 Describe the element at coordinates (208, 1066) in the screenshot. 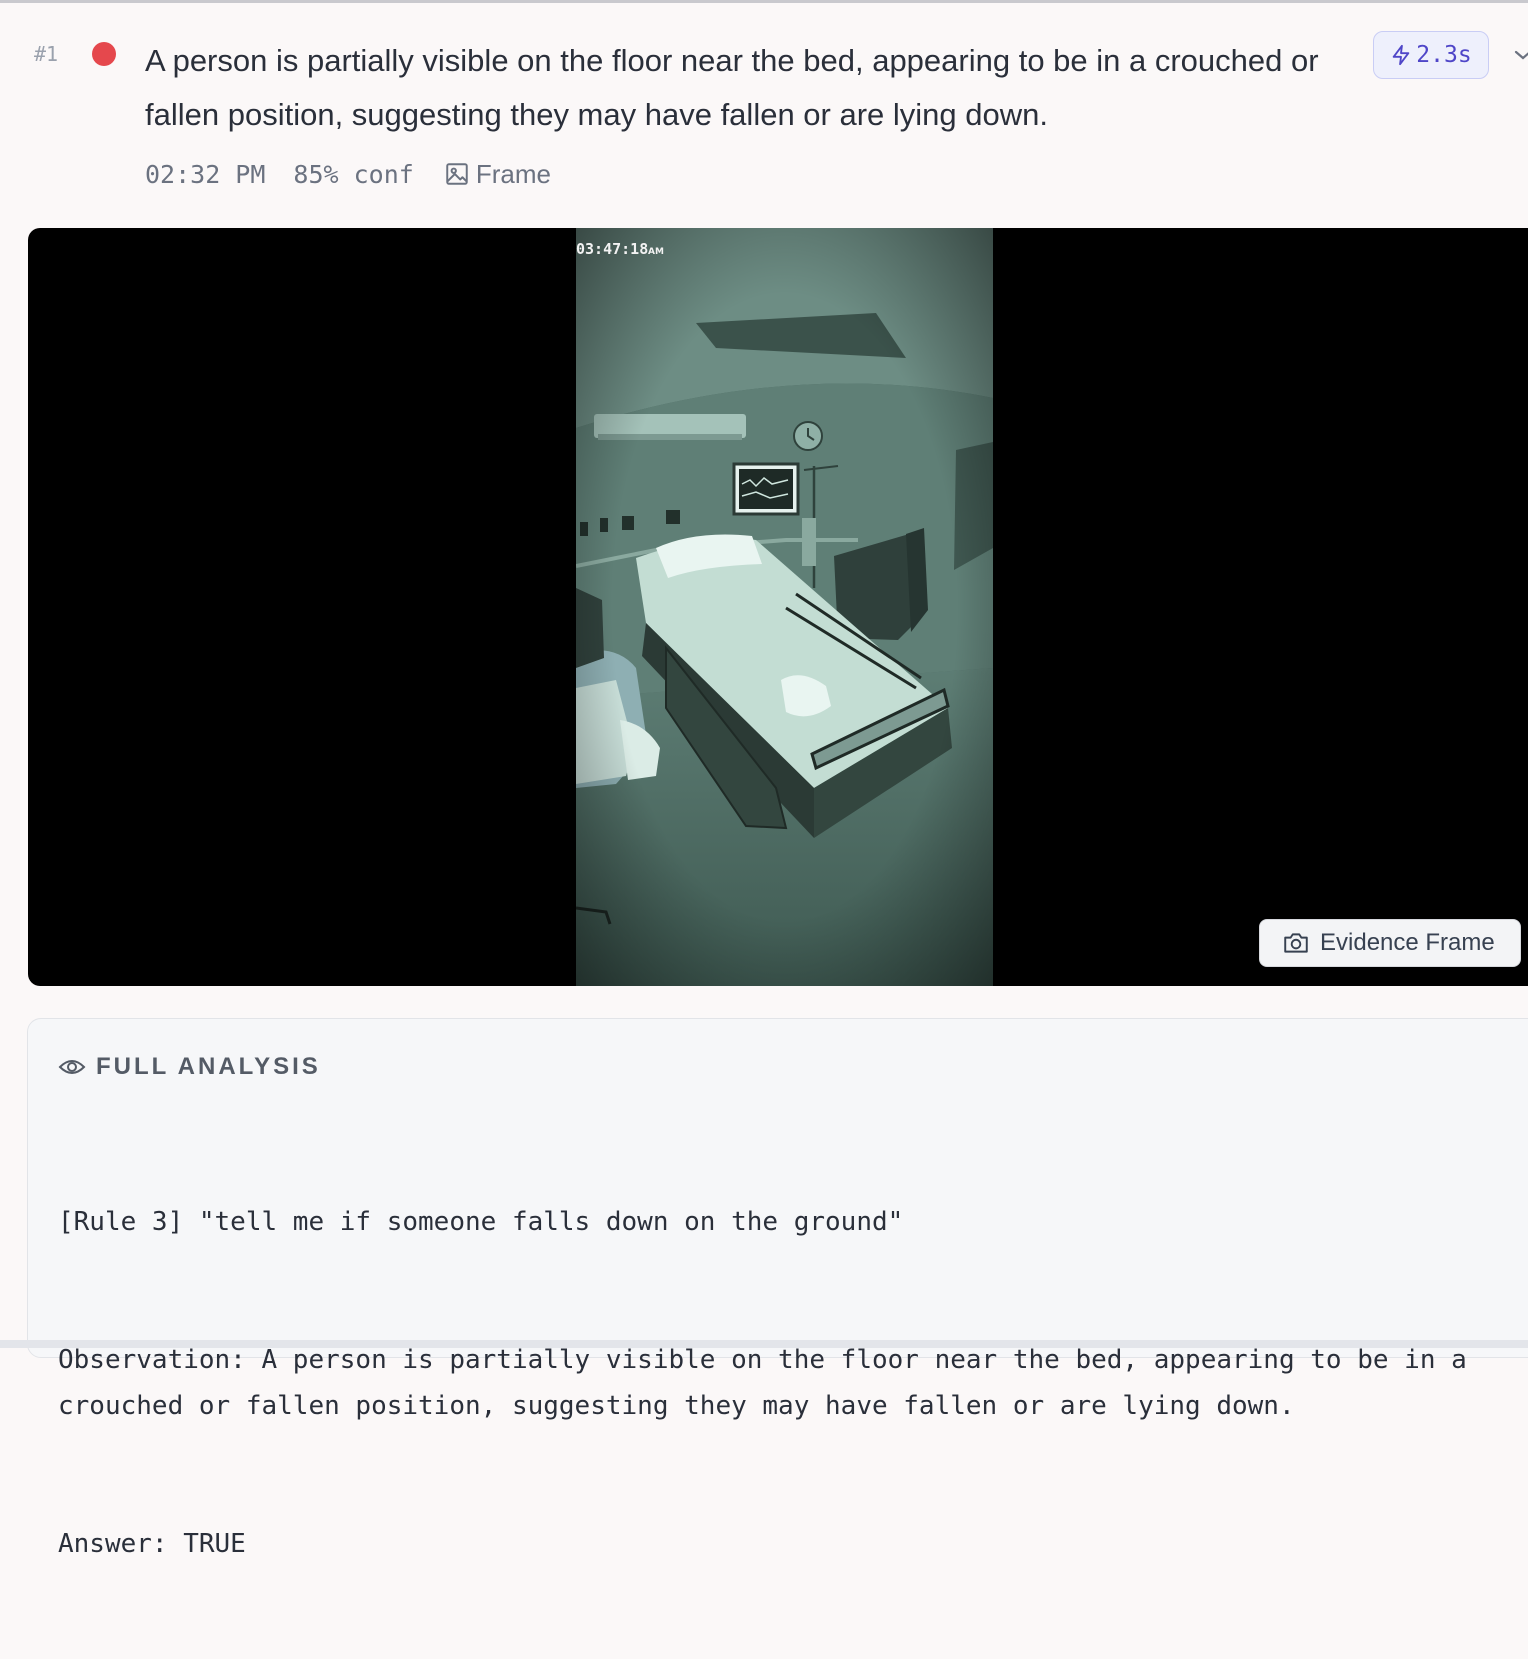

I see `full-analysis-title: FULL ANALYSIS` at that location.